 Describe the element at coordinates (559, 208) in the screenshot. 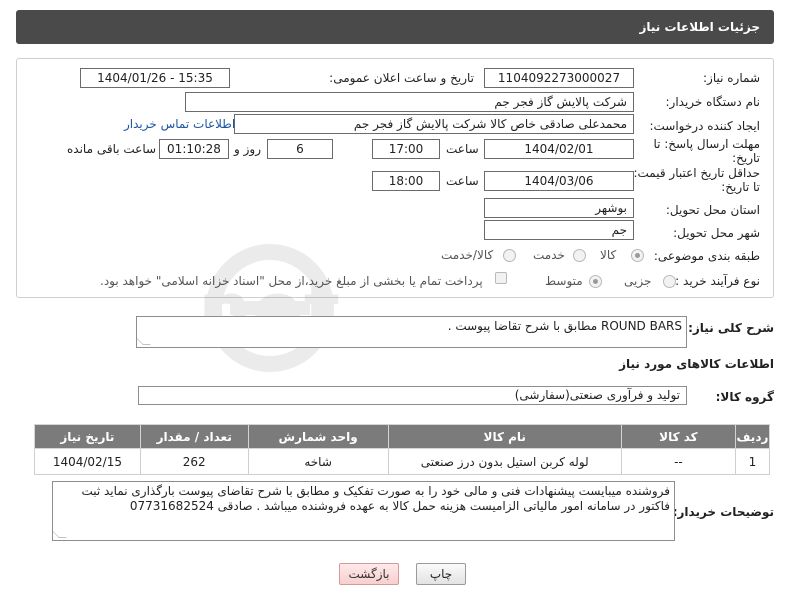

I see `delivery-province-field: بوشهر` at that location.